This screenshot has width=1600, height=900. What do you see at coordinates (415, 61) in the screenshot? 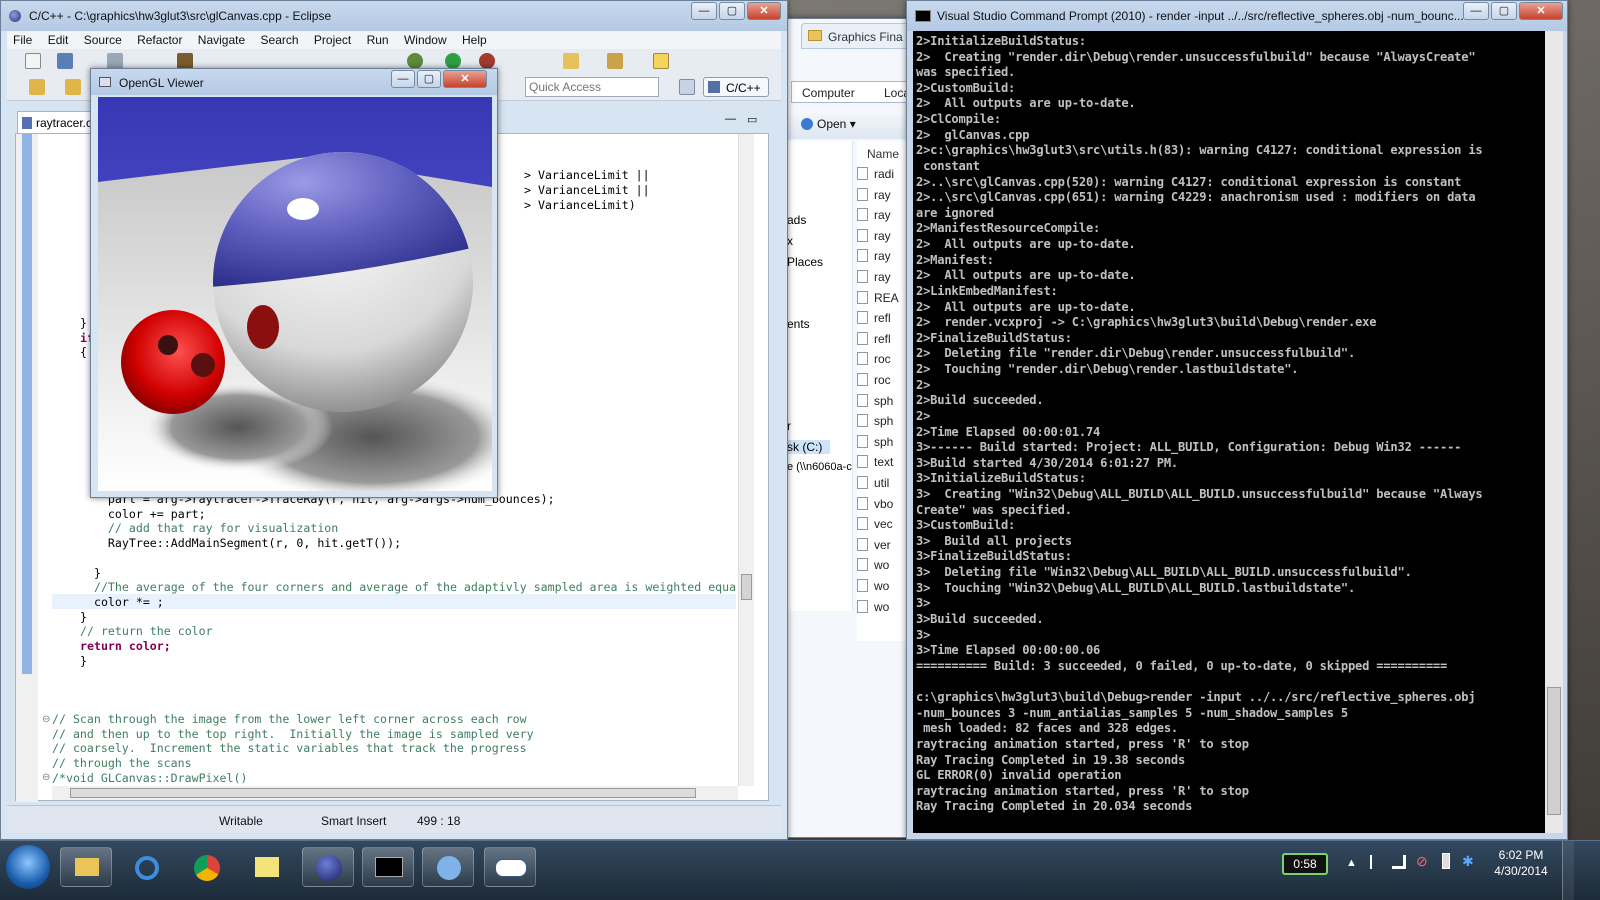
I see `debug-icon` at bounding box center [415, 61].